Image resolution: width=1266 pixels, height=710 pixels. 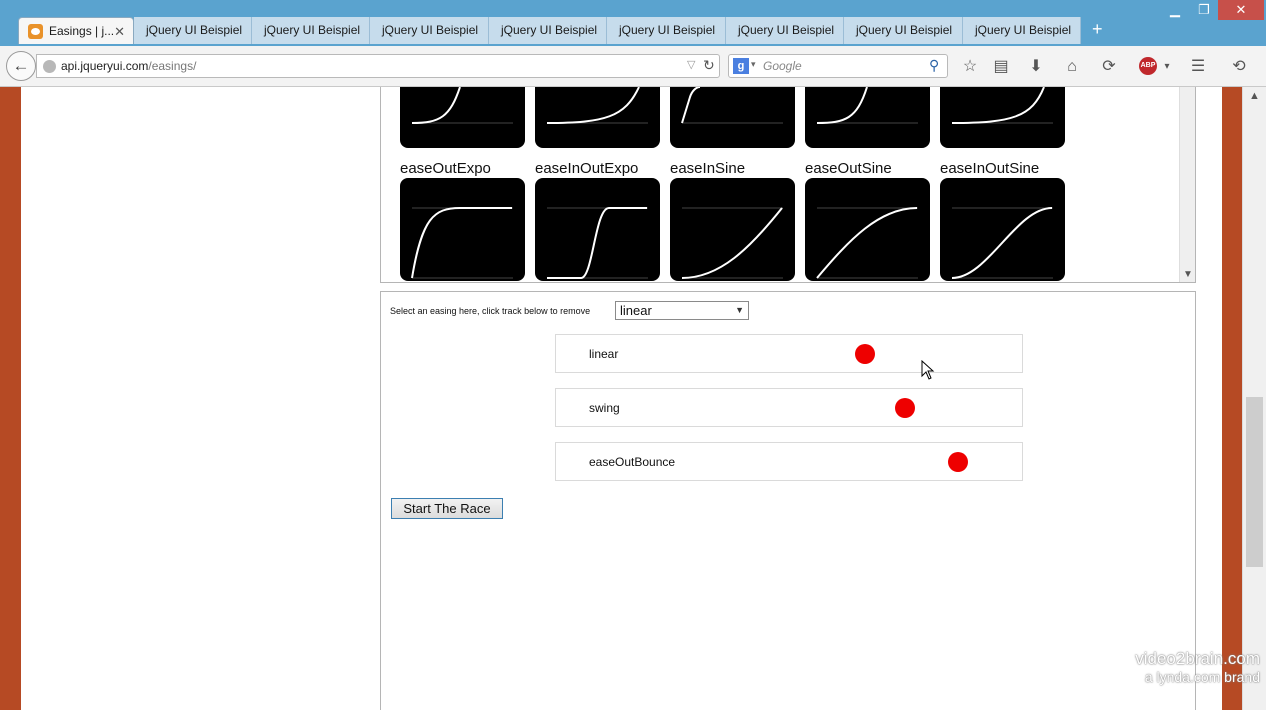 What do you see at coordinates (1109, 67) in the screenshot?
I see `sync-icon: ⟳` at bounding box center [1109, 67].